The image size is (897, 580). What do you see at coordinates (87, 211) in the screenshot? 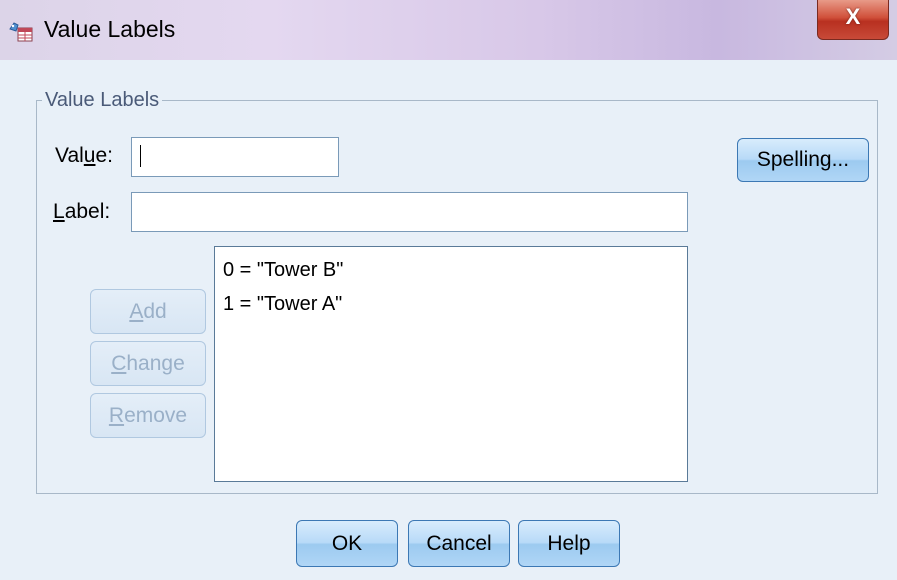
I see `label-label-part: abel:` at bounding box center [87, 211].